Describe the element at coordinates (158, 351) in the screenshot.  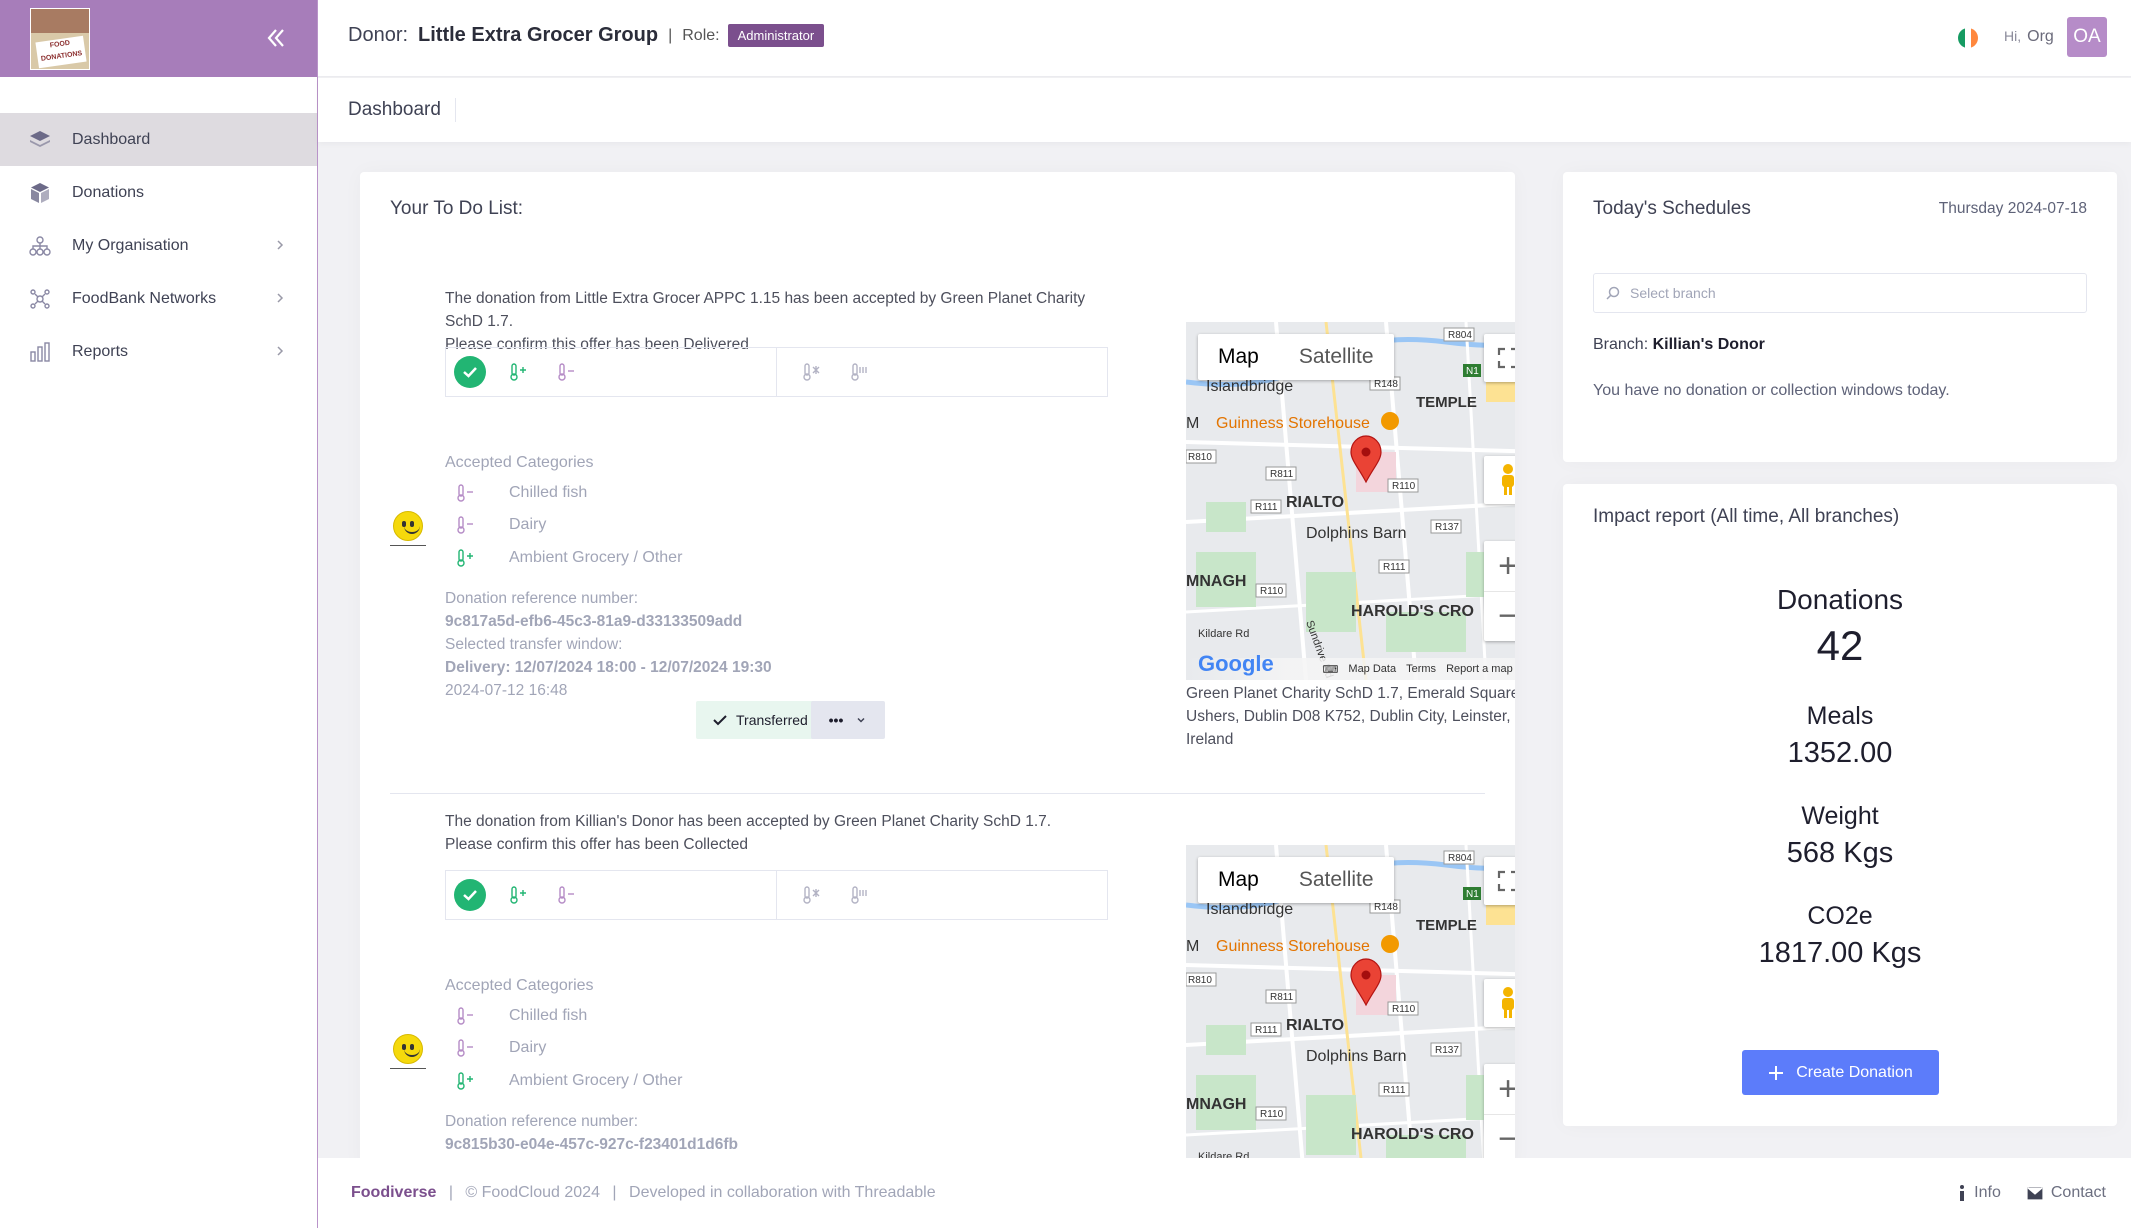
I see `sidebar-item-reports: Reports` at that location.